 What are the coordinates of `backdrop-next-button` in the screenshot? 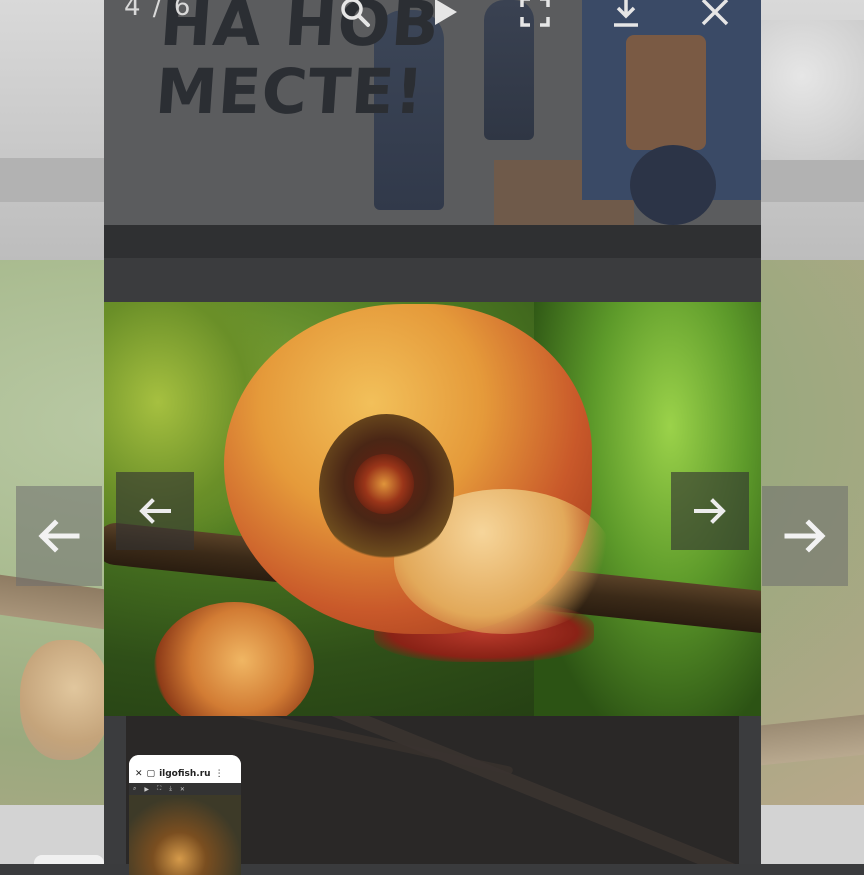 It's located at (805, 536).